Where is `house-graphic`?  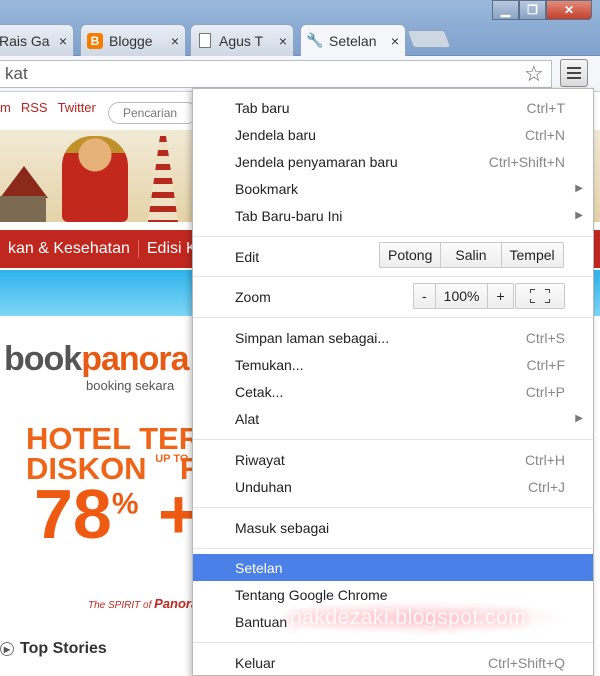 house-graphic is located at coordinates (23, 209).